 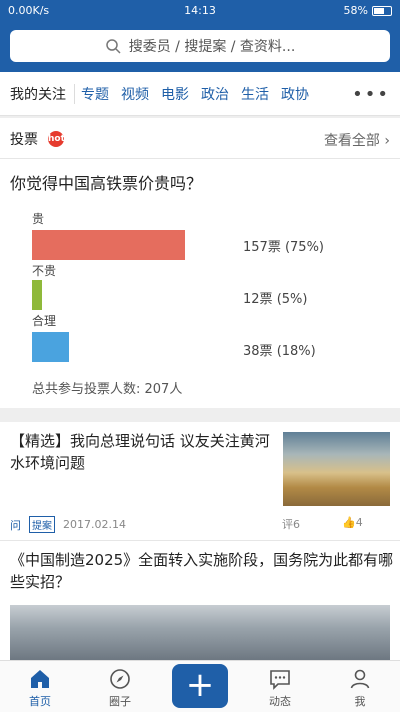 I want to click on option-stat: 38票 (18%), so click(x=279, y=351).